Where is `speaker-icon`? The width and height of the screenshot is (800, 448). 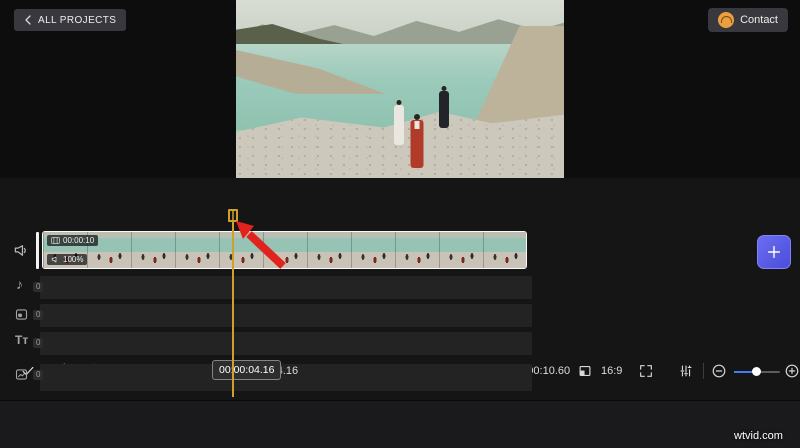 speaker-icon is located at coordinates (54, 259).